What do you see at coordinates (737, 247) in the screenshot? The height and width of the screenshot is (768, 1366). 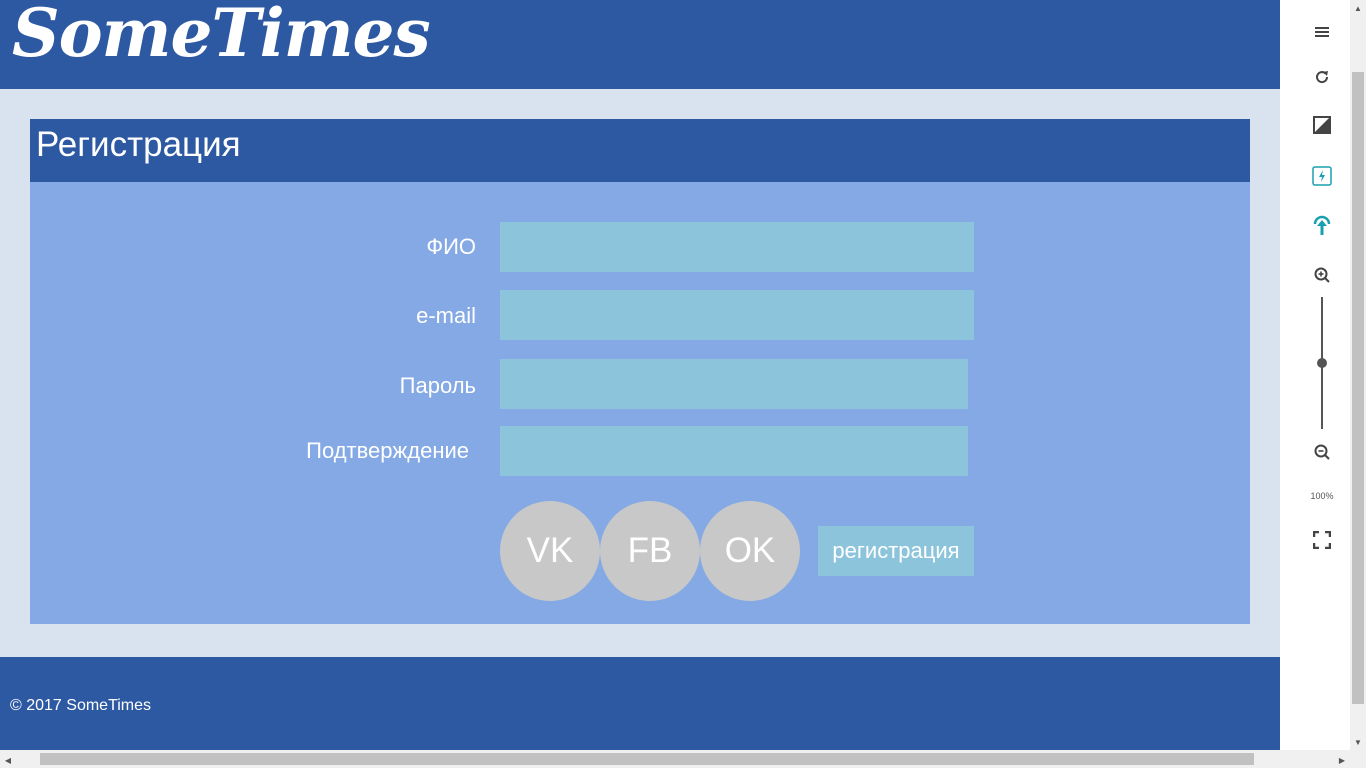 I see `fio-input` at bounding box center [737, 247].